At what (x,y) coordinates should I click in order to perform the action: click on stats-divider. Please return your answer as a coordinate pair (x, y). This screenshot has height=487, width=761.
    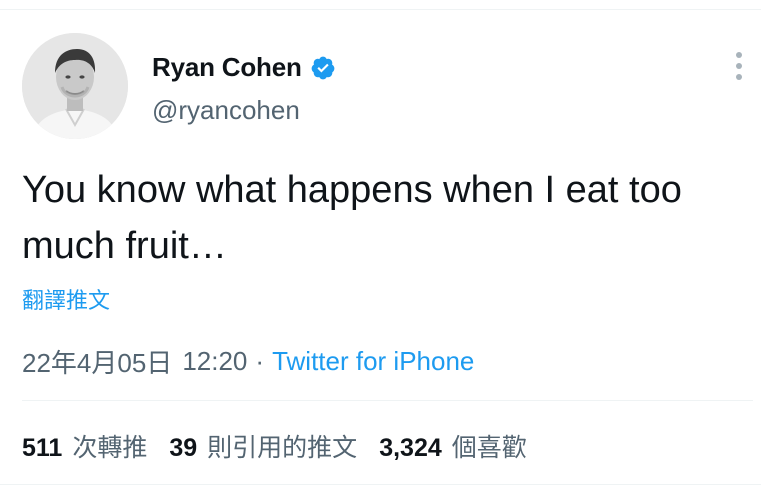
    Looking at the image, I should click on (387, 400).